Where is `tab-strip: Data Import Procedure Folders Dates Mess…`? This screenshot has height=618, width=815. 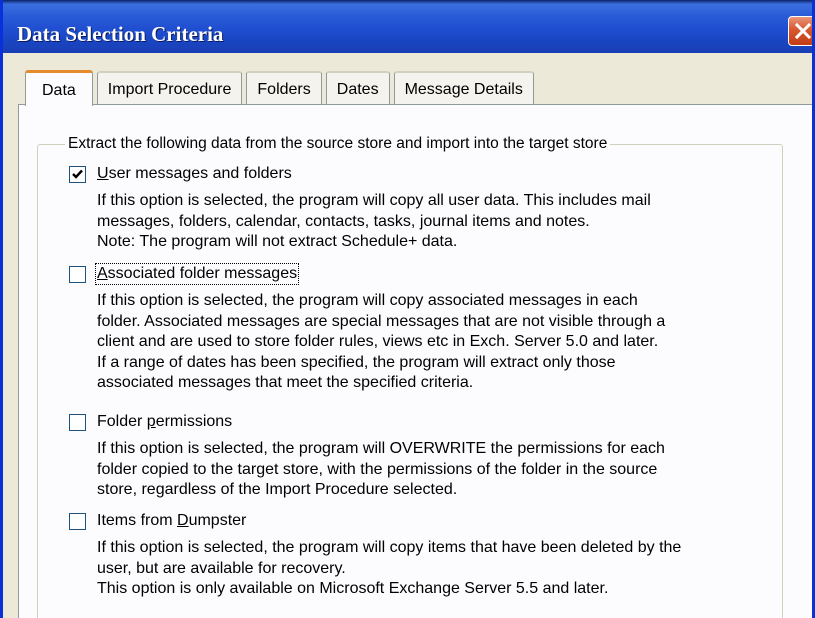
tab-strip: Data Import Procedure Folders Dates Mess… is located at coordinates (281, 87).